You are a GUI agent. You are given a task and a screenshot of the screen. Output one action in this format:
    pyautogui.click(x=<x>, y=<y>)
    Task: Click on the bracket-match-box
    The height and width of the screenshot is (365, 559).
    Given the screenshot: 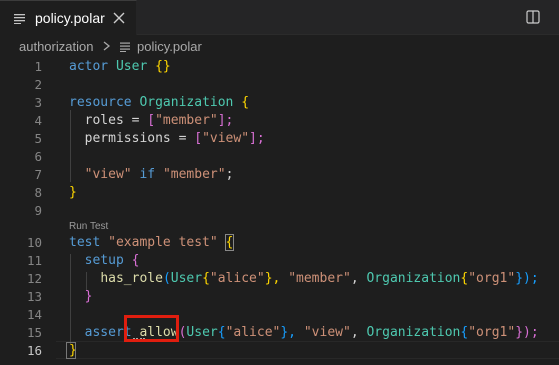 What is the action you would take?
    pyautogui.click(x=71, y=350)
    